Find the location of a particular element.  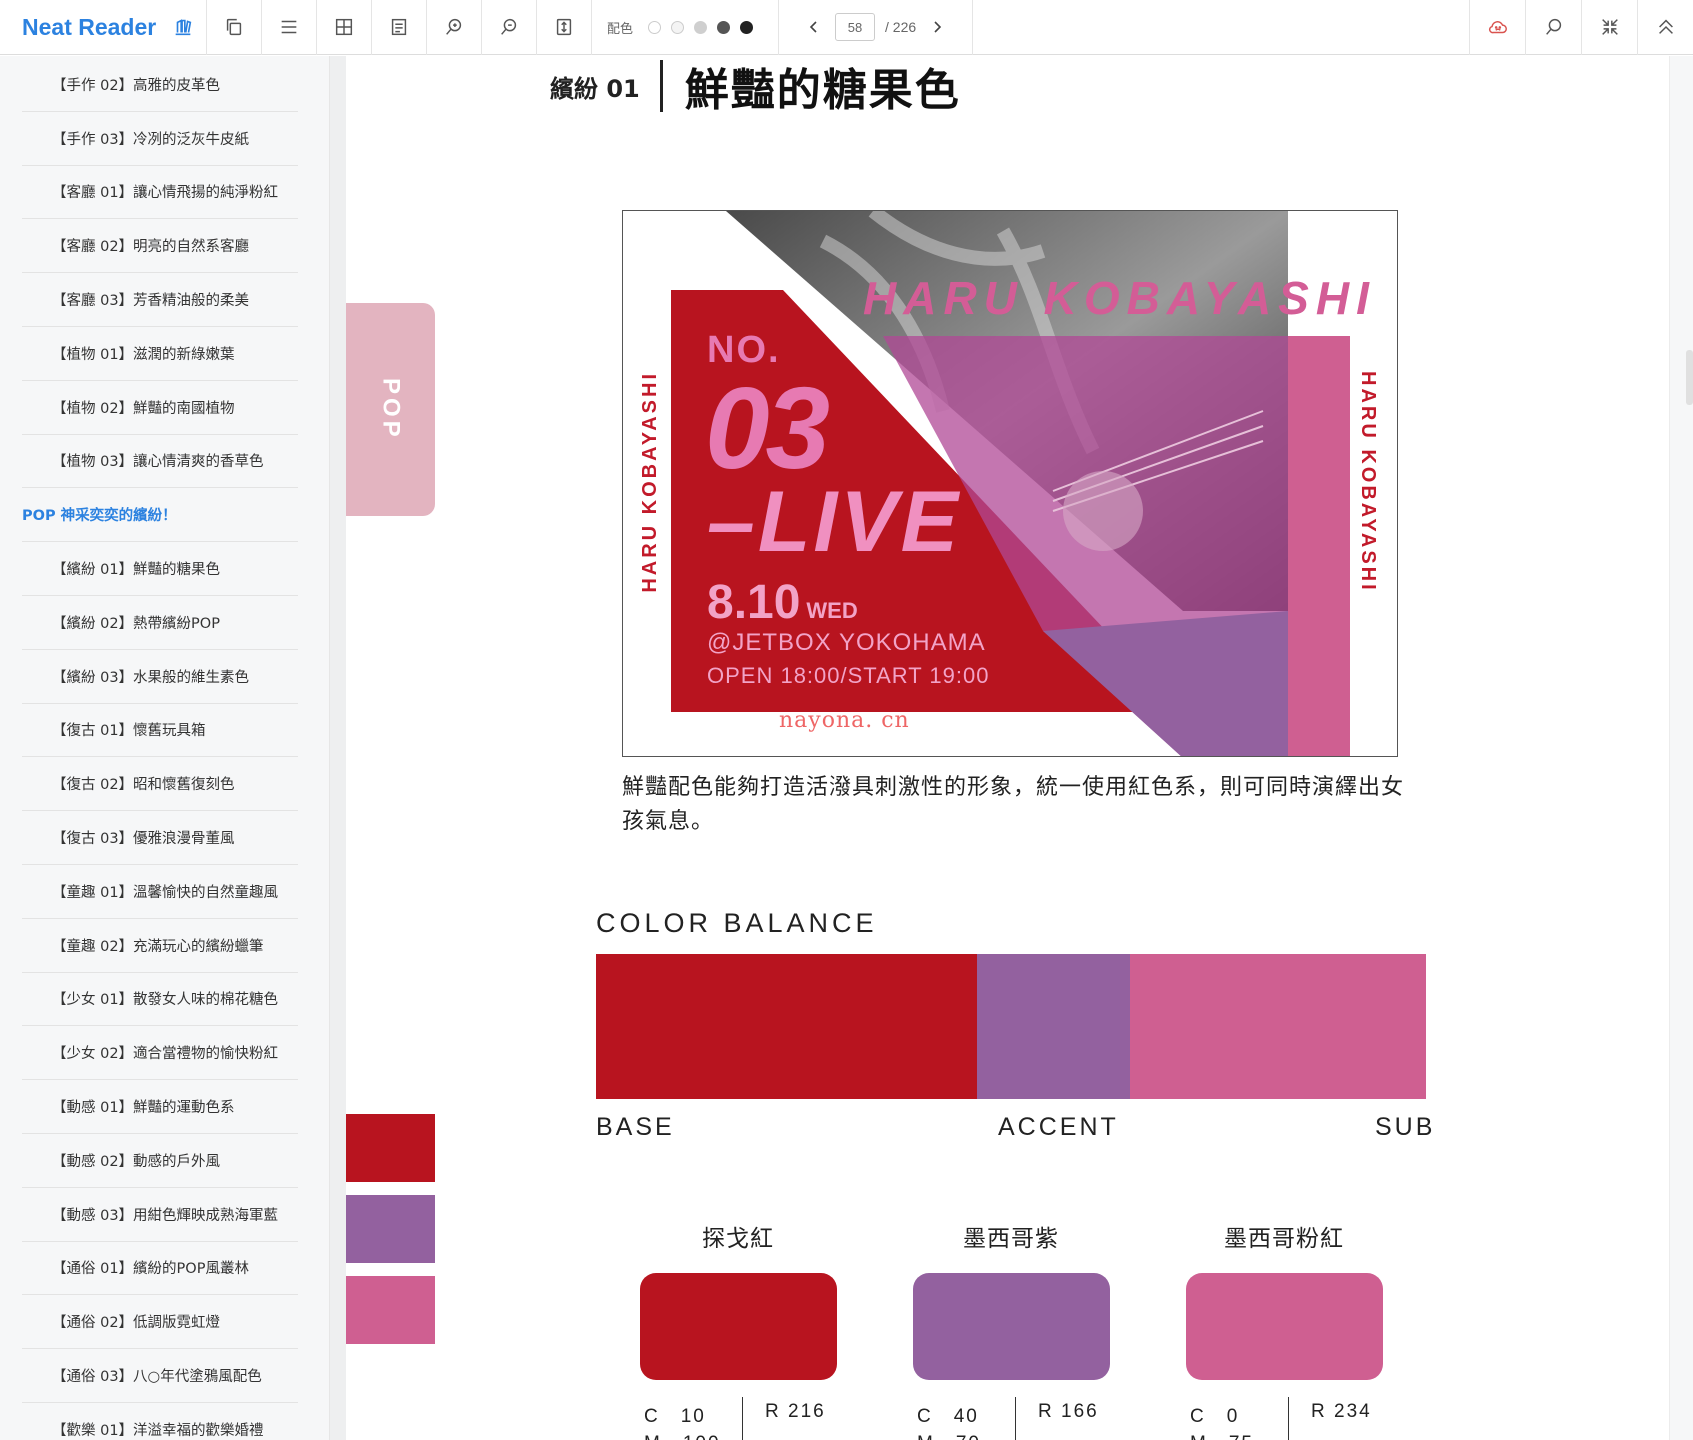

toc-item: 【手作 03】冷冽的泛灰牛皮紙 is located at coordinates (160, 139).